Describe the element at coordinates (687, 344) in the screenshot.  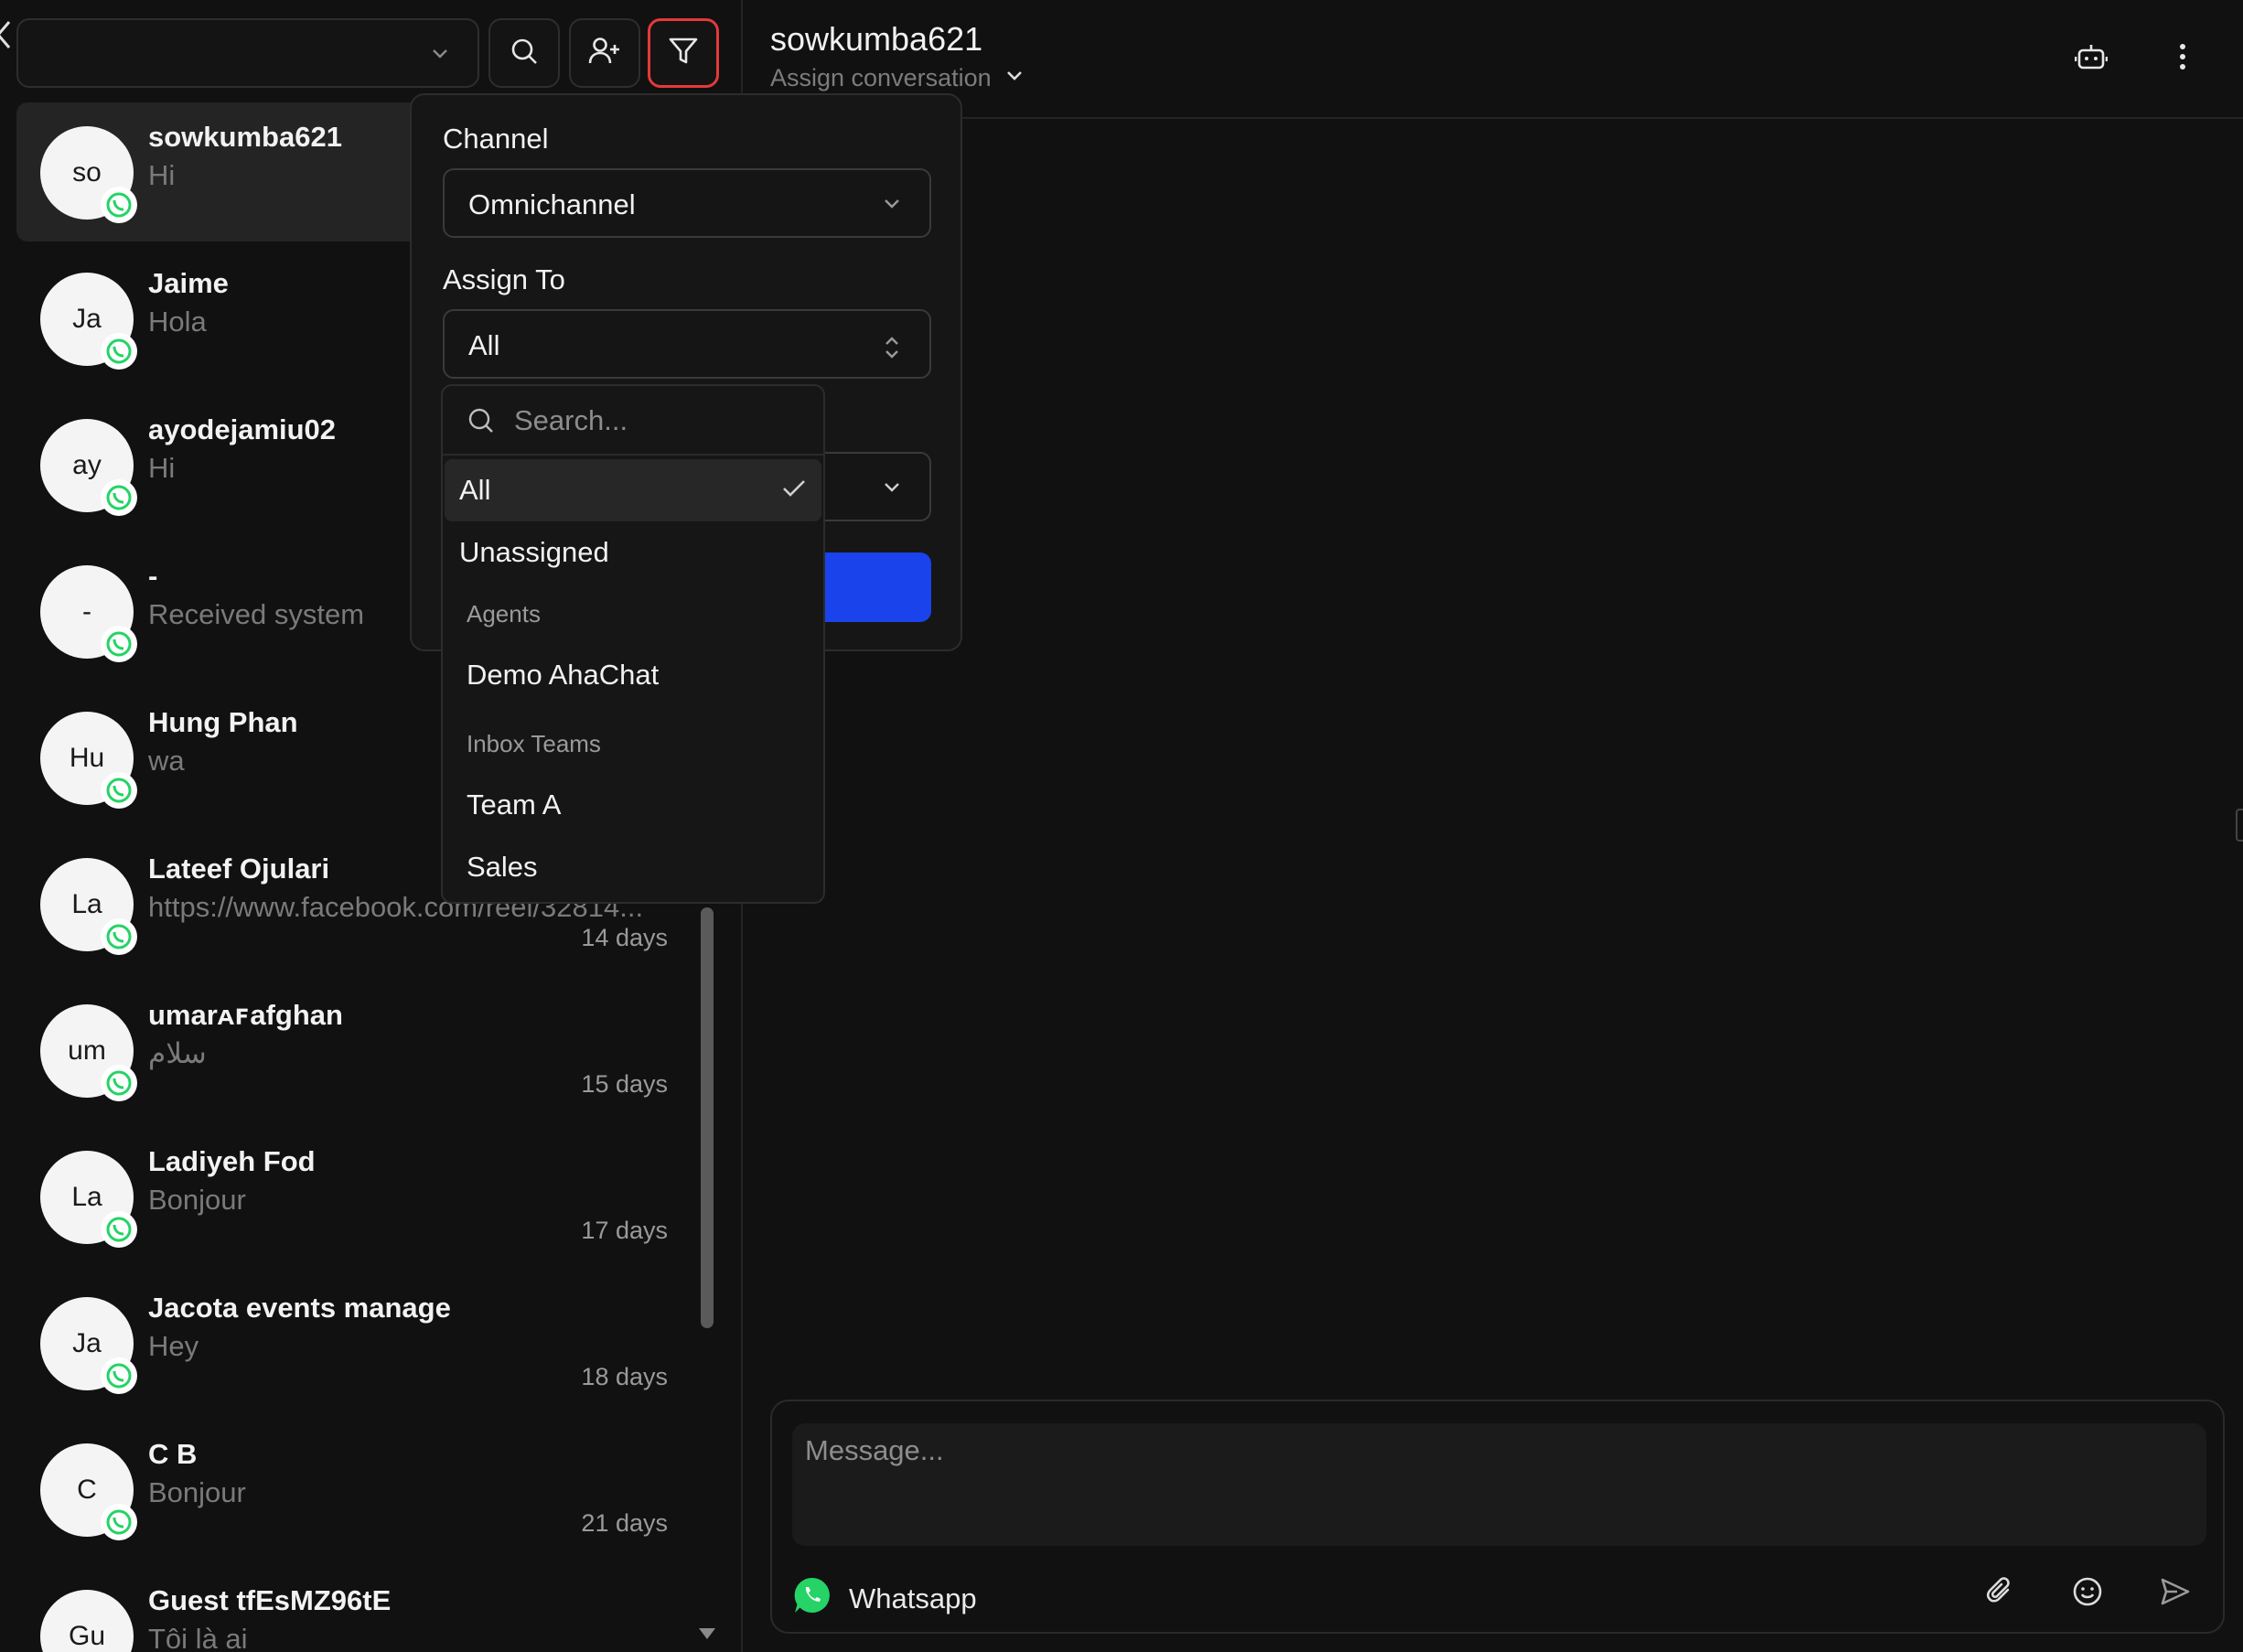
I see `assign-to-select: All` at that location.